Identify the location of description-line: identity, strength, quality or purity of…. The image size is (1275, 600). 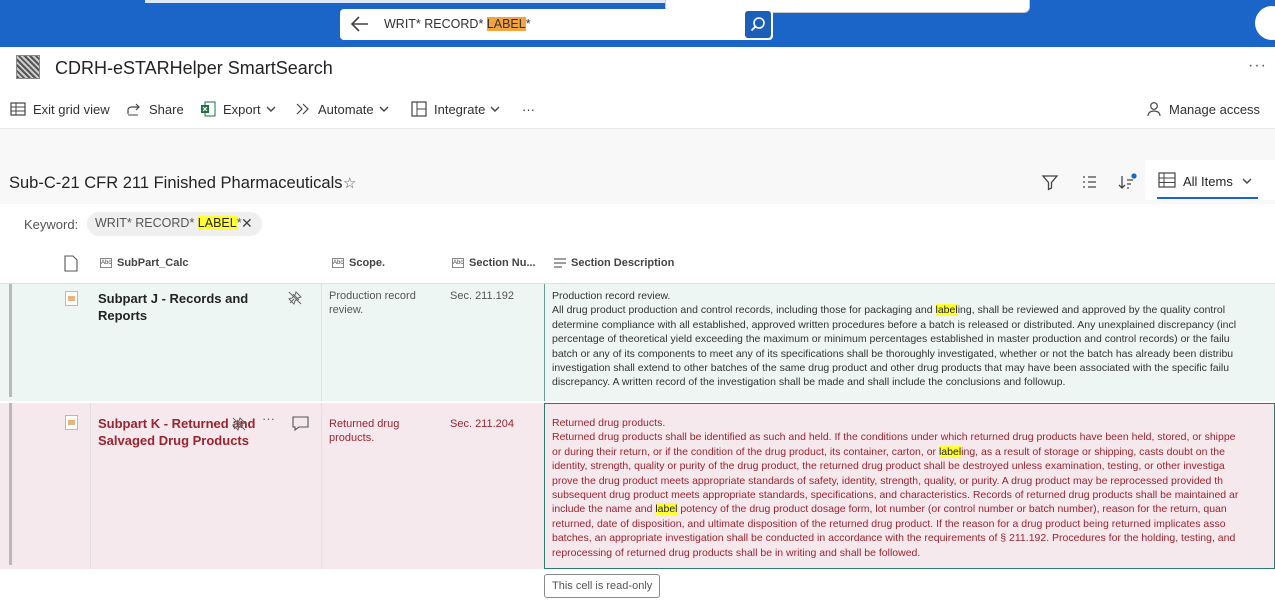
(888, 466).